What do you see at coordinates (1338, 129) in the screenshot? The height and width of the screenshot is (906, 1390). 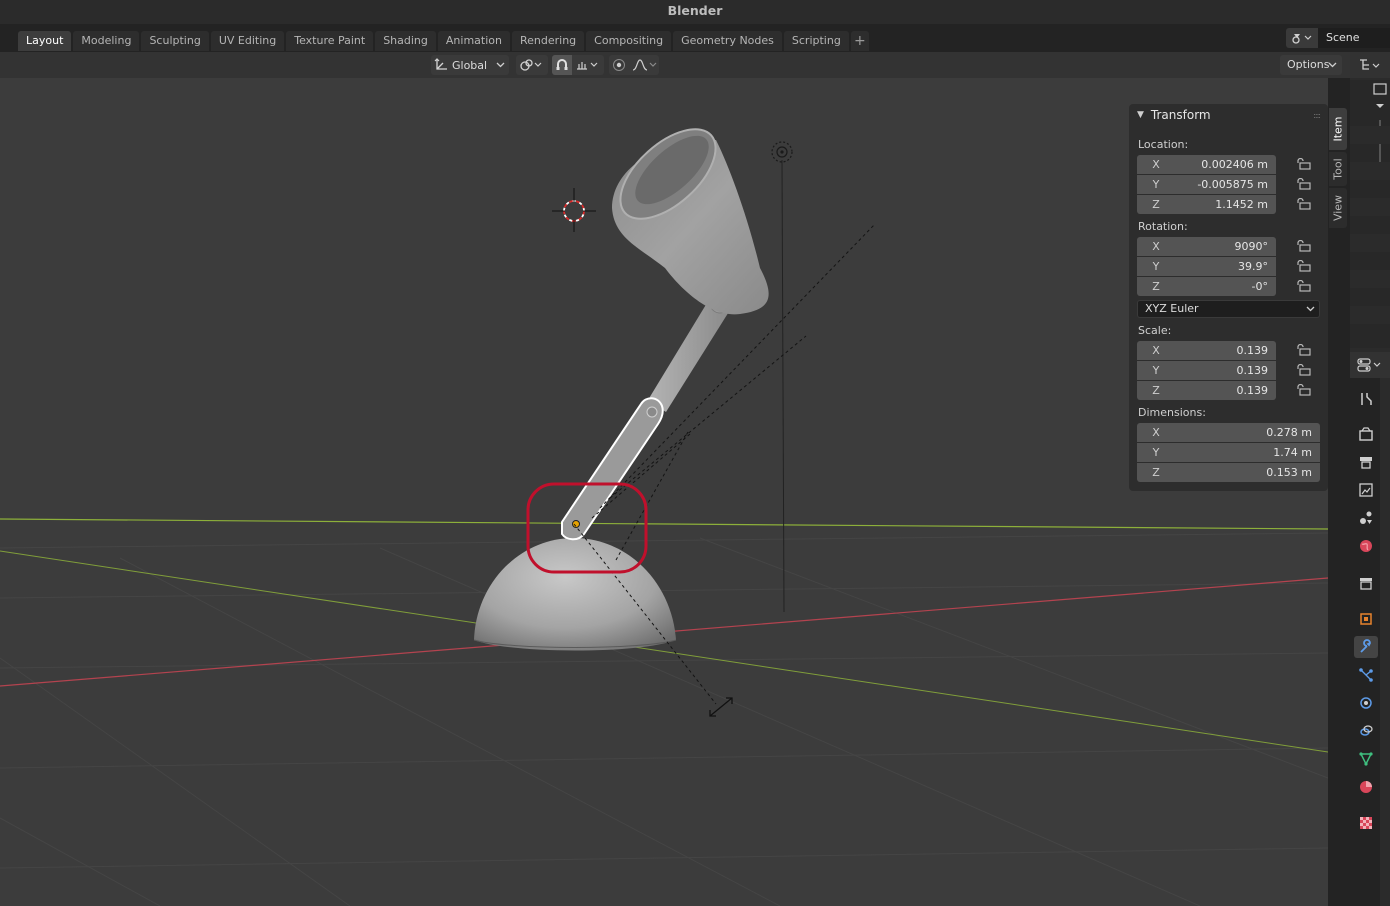 I see `tab-item: Item` at bounding box center [1338, 129].